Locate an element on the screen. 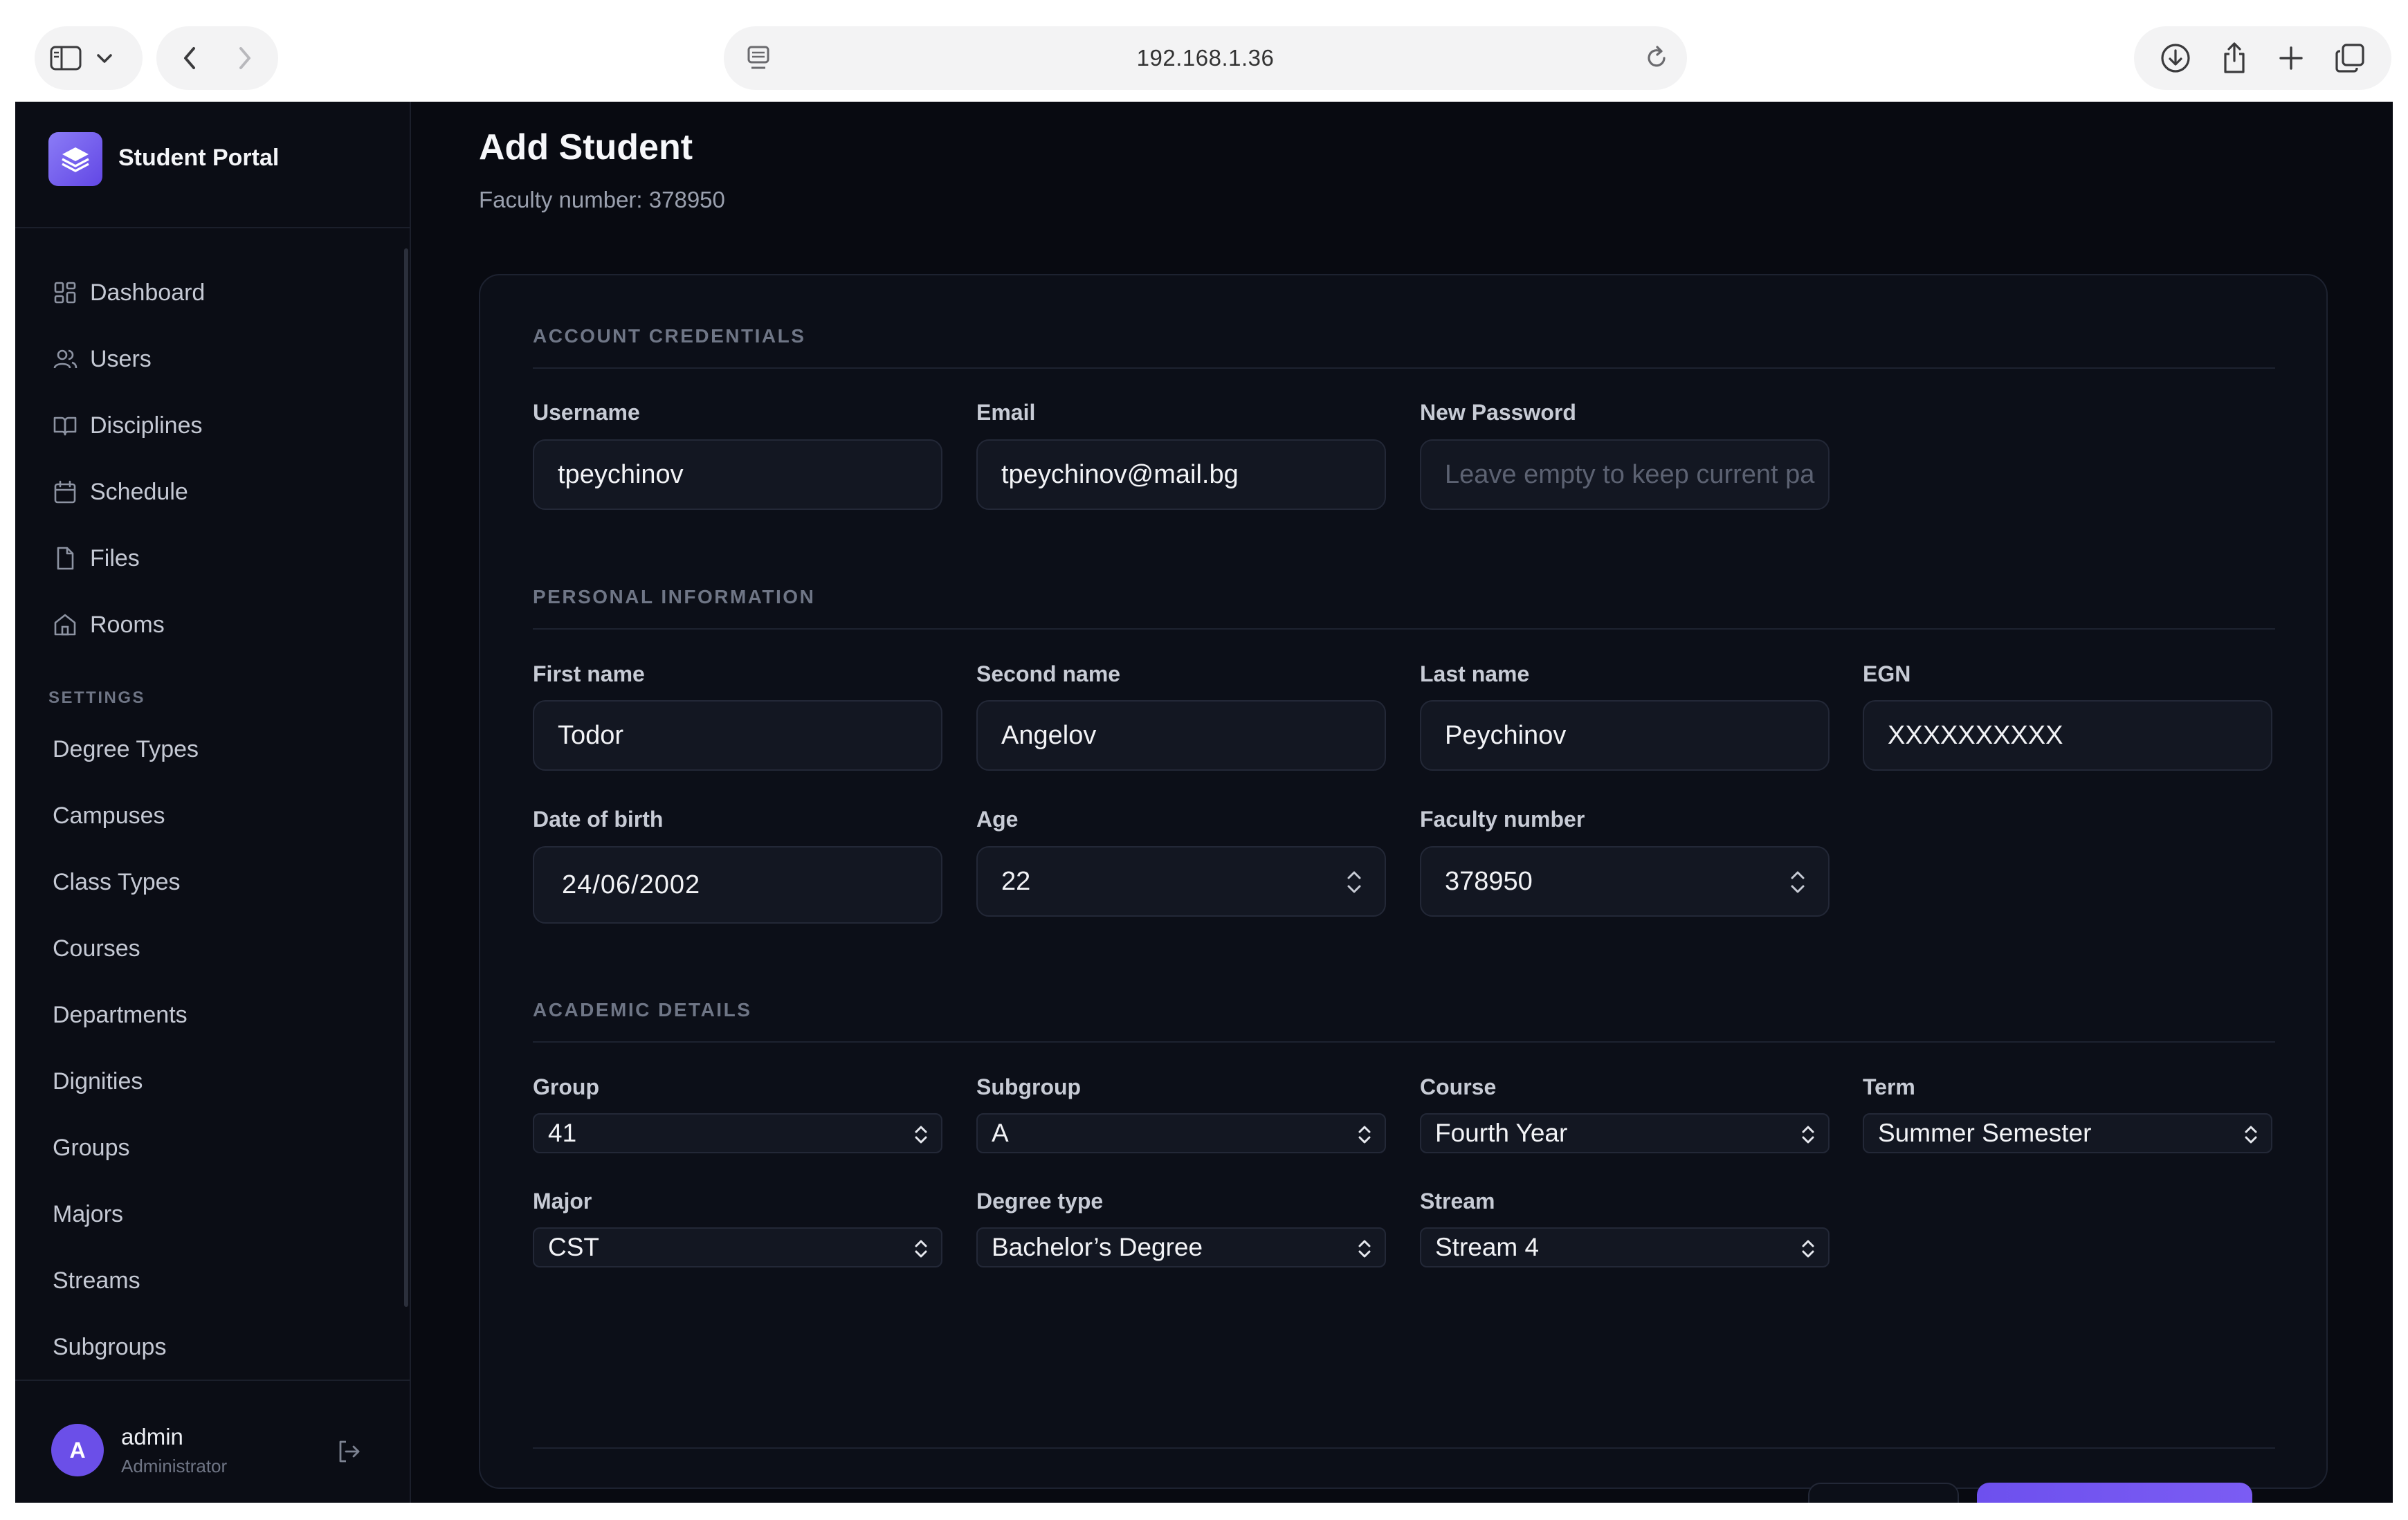 This screenshot has width=2408, height=1520. major-value: CST is located at coordinates (573, 1247).